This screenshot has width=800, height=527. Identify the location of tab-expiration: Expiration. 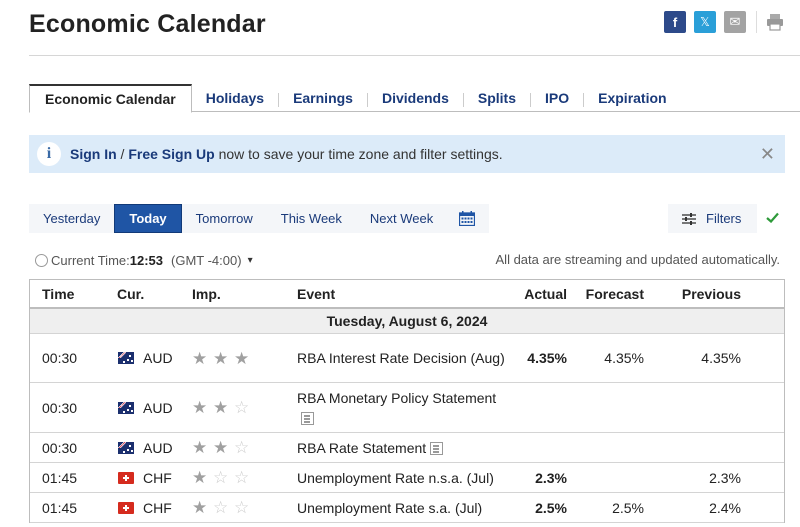
(632, 98).